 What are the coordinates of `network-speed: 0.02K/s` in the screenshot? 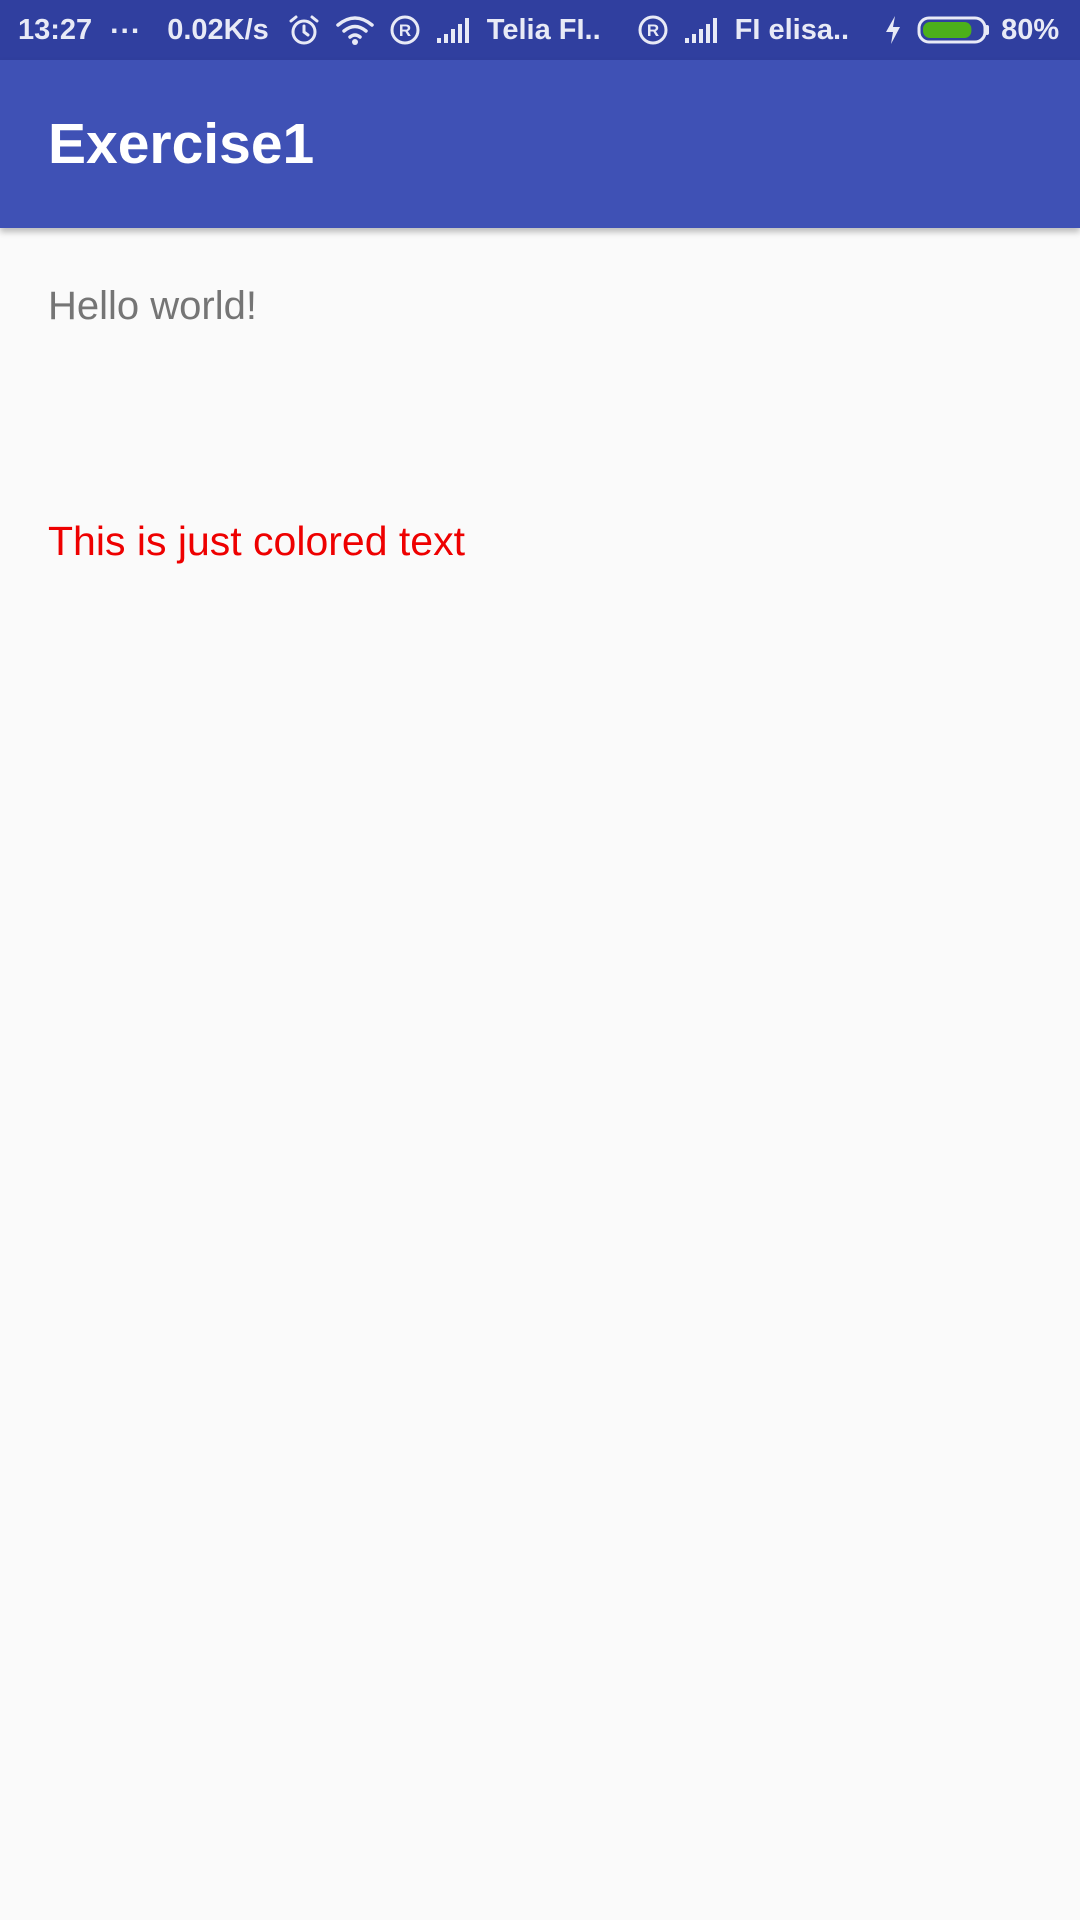 It's located at (218, 29).